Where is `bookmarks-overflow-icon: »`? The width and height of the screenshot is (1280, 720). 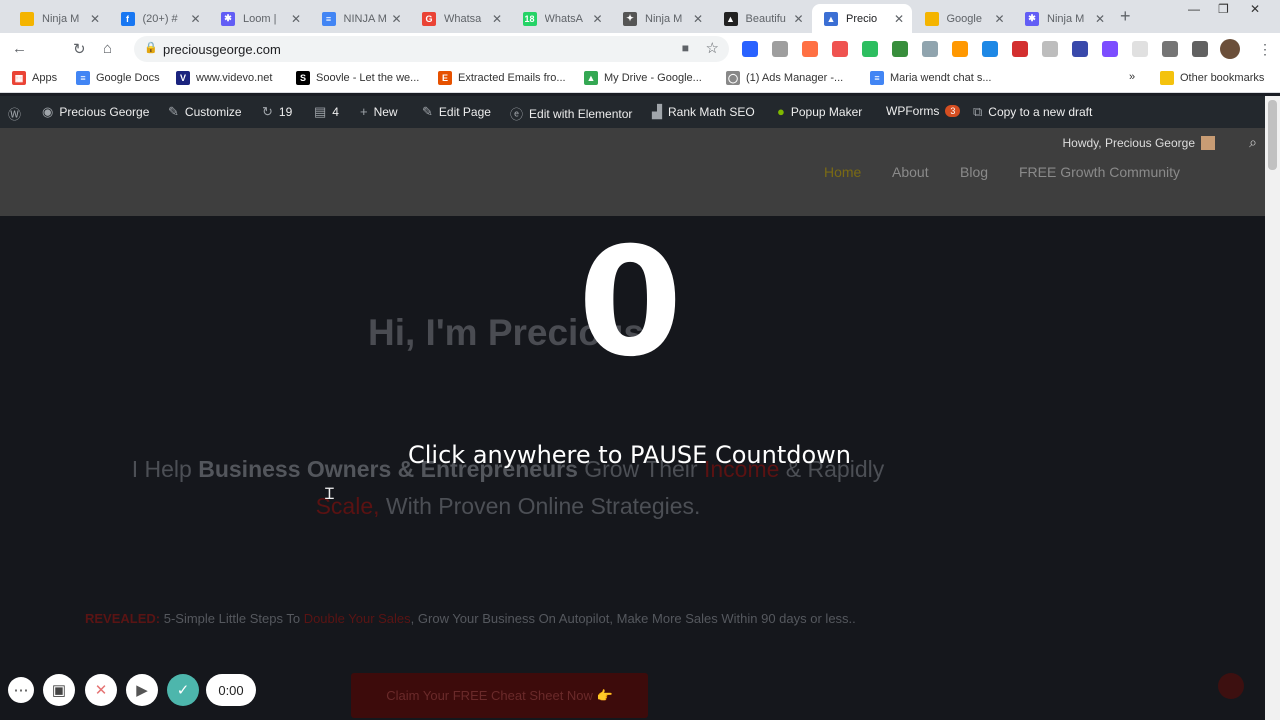 bookmarks-overflow-icon: » is located at coordinates (1132, 77).